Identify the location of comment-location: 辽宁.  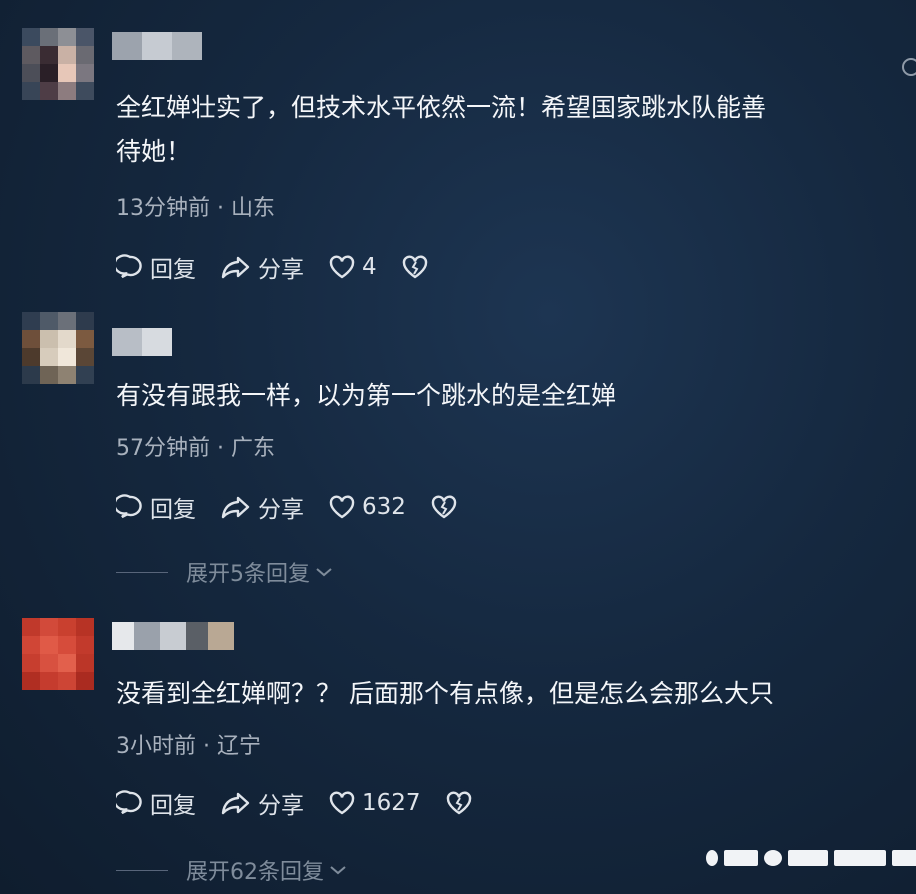
(239, 746).